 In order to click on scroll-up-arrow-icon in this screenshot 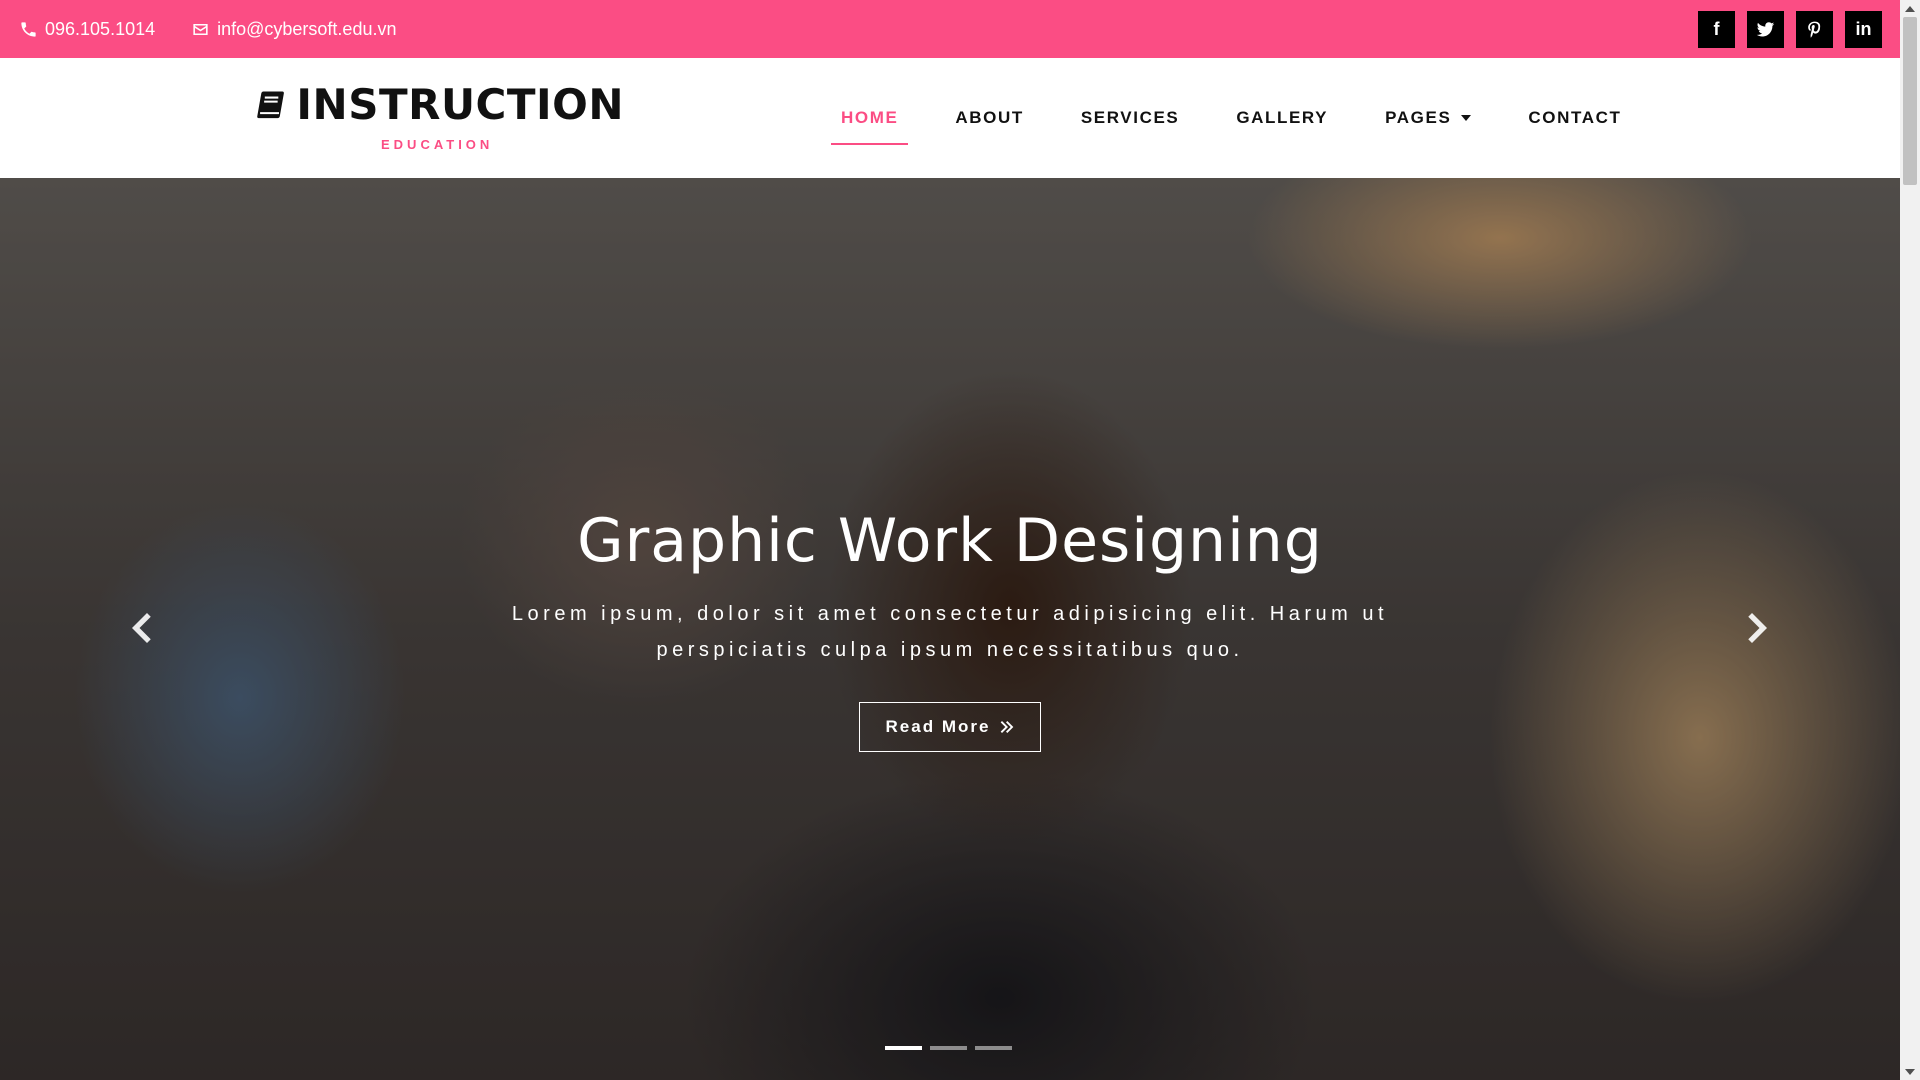, I will do `click(1910, 8)`.